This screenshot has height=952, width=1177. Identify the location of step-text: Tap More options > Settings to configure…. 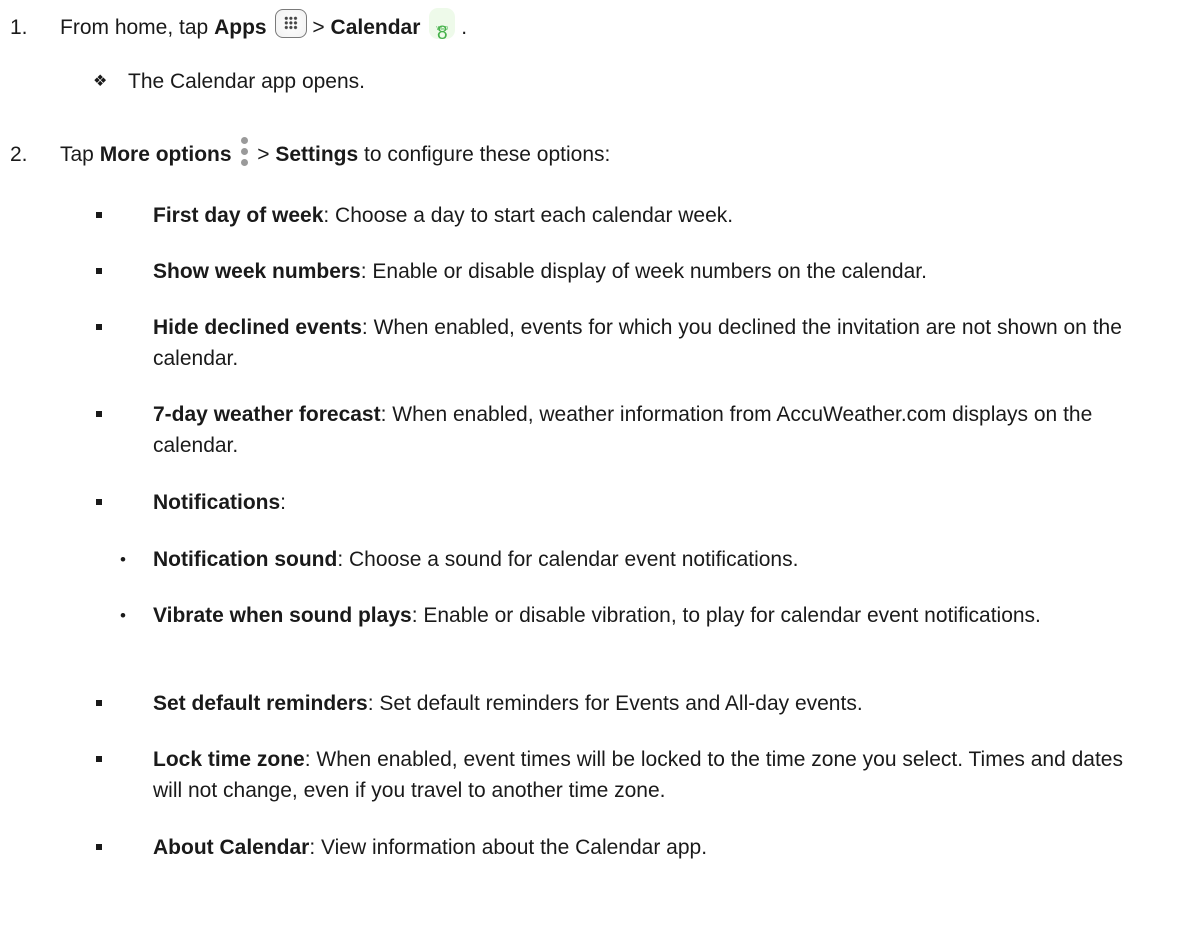
(335, 155).